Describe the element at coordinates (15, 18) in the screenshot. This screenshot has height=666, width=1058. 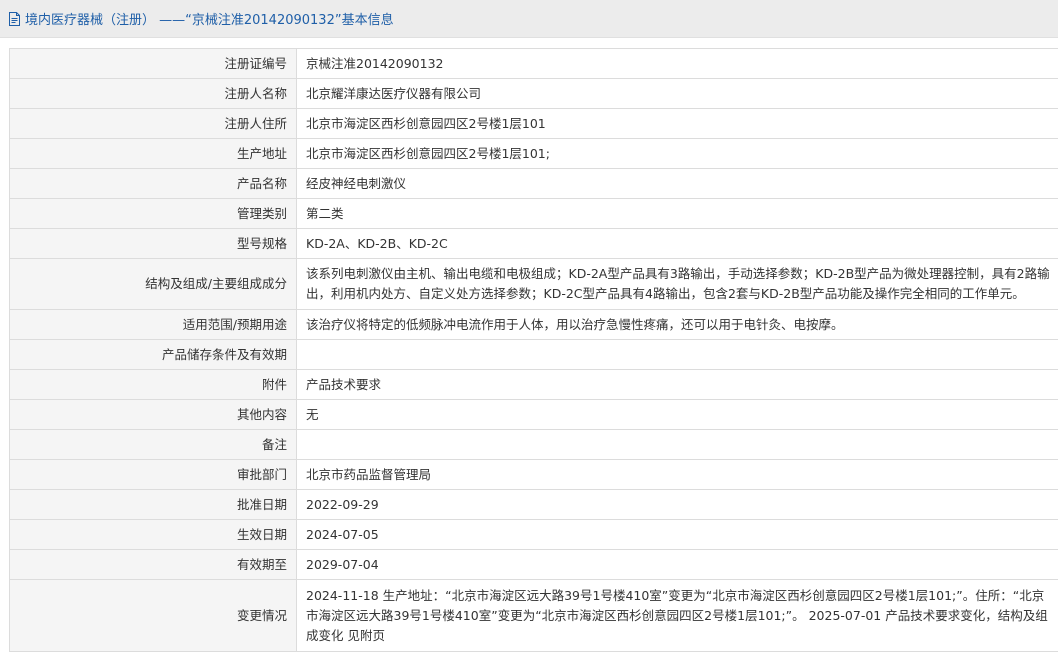
I see `document-icon` at that location.